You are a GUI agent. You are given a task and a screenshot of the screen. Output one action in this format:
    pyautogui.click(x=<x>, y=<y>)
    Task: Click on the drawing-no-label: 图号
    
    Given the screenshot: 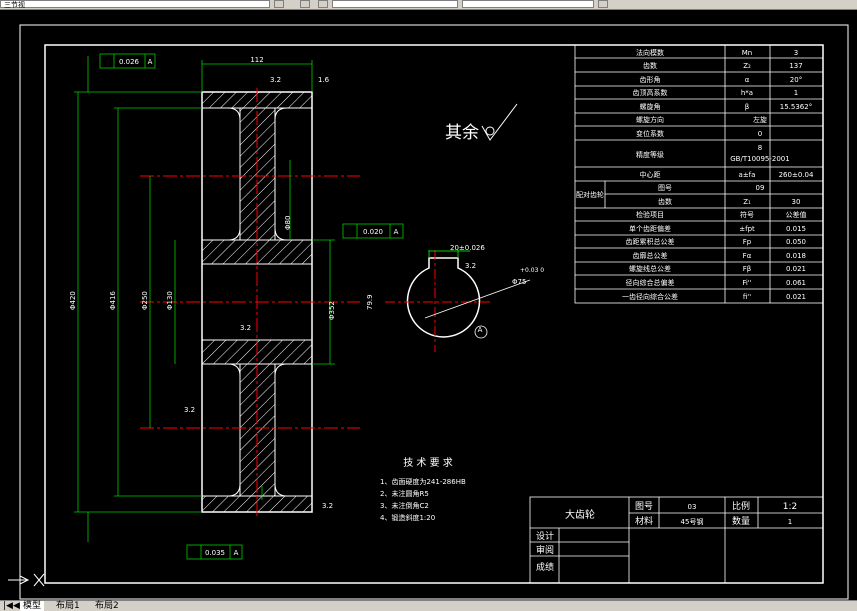 What is the action you would take?
    pyautogui.click(x=644, y=506)
    